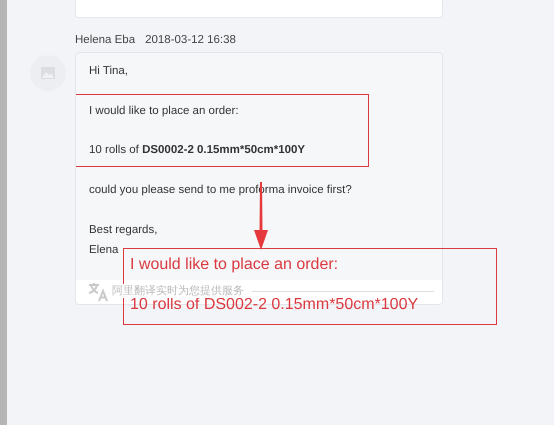 The width and height of the screenshot is (554, 425). What do you see at coordinates (123, 230) in the screenshot?
I see `message-line: Best regards,` at bounding box center [123, 230].